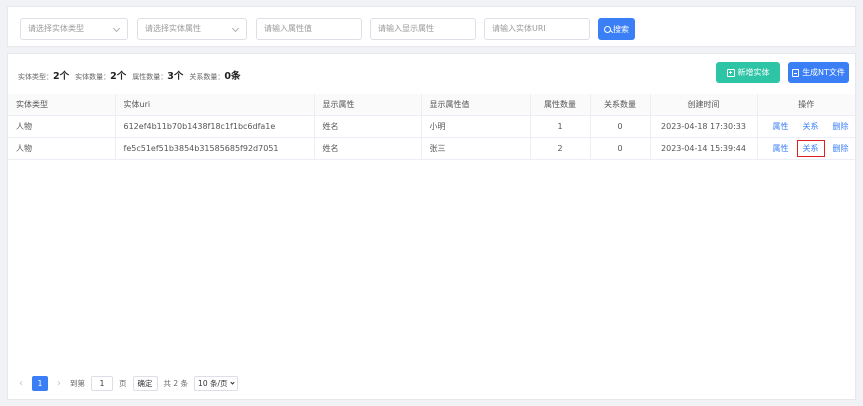 Image resolution: width=863 pixels, height=406 pixels. Describe the element at coordinates (309, 29) in the screenshot. I see `attr-value-input: 请输入属性值` at that location.